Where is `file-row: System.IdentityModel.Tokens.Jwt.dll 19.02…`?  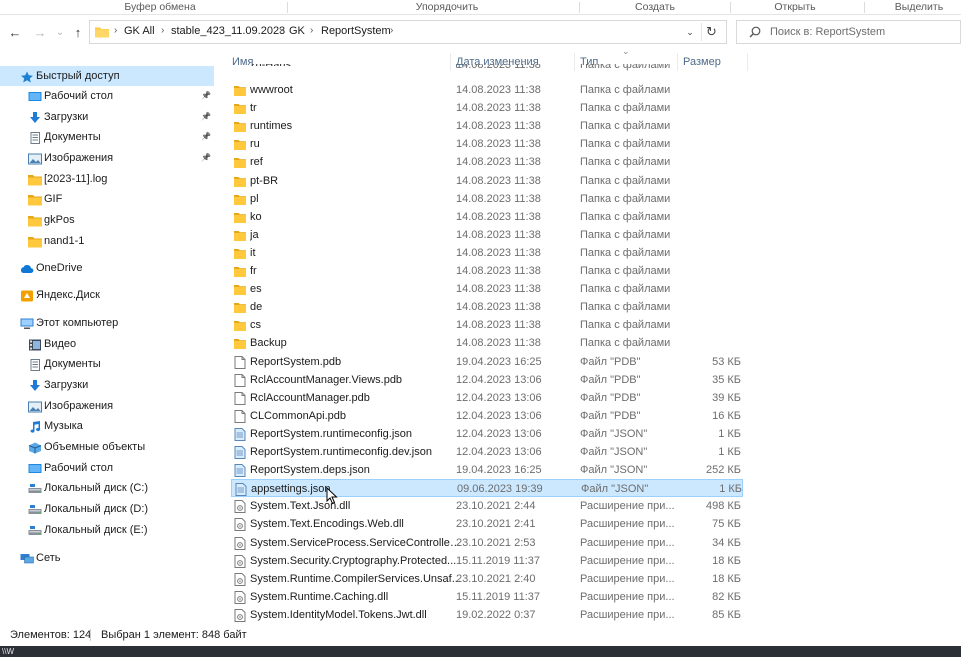 file-row: System.IdentityModel.Tokens.Jwt.dll 19.02… is located at coordinates (487, 615).